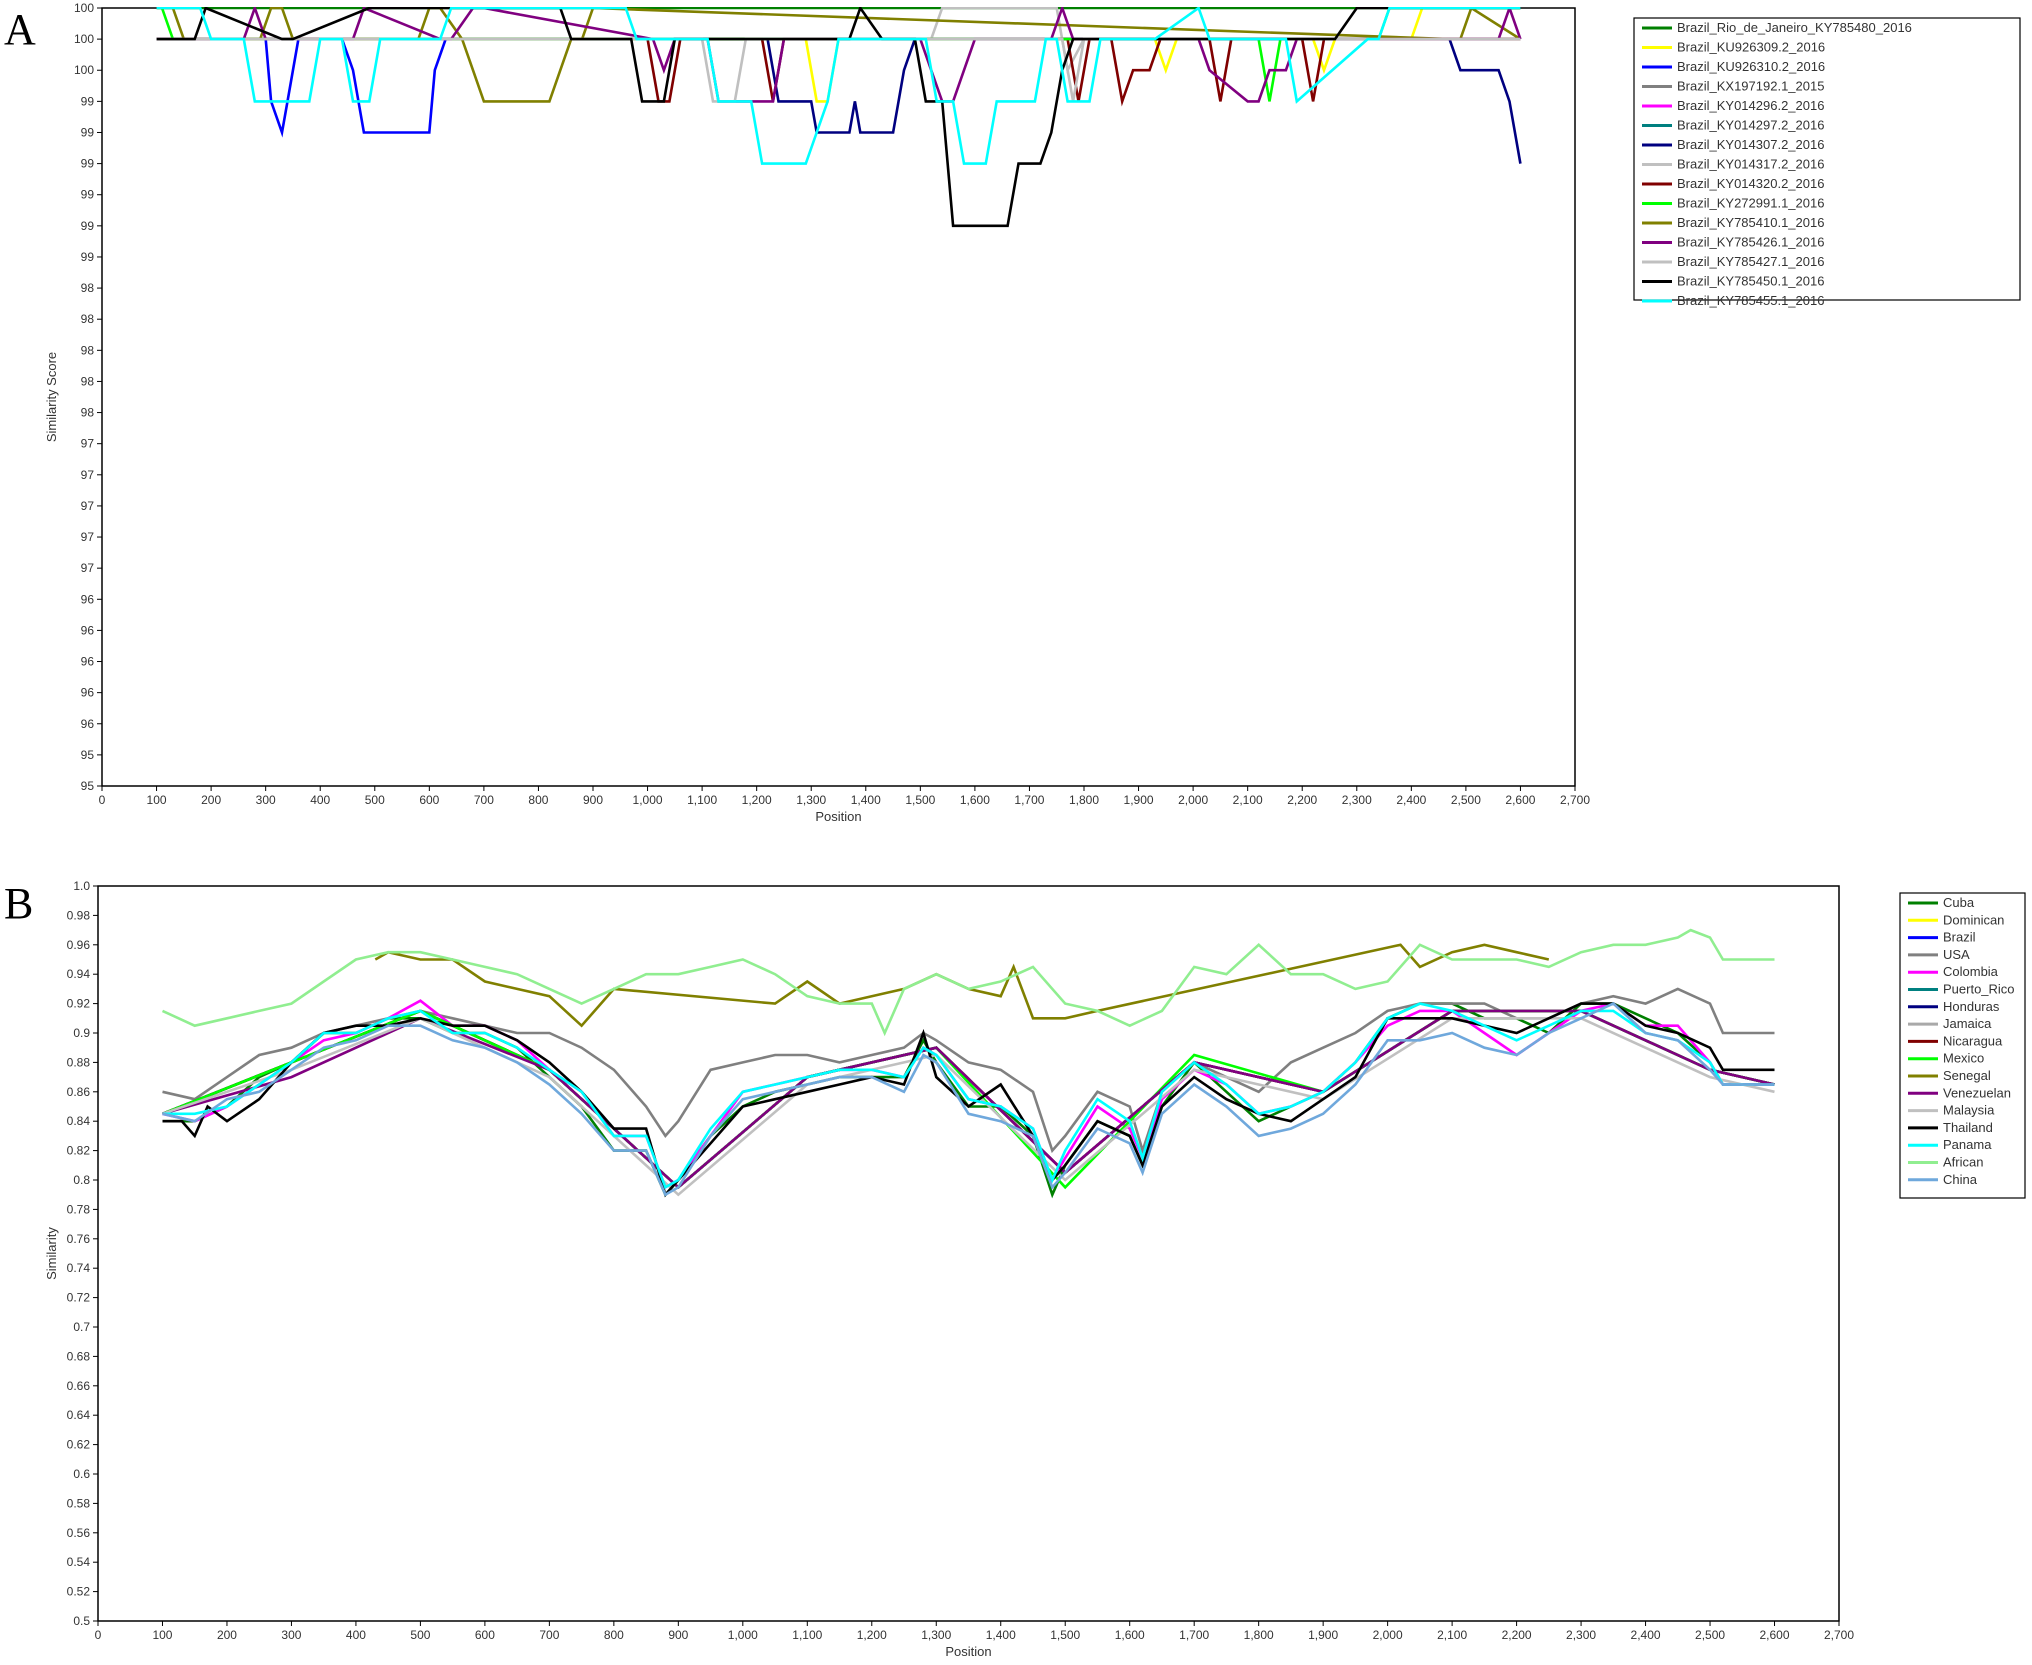 Image resolution: width=2032 pixels, height=1665 pixels. I want to click on y-tick-label: 0.52, so click(79, 1592).